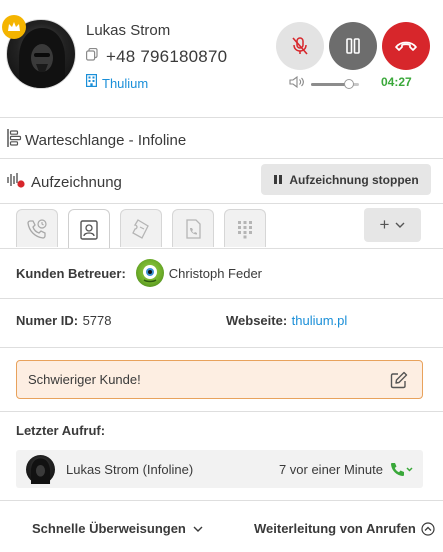  I want to click on recording-row: Aufzeichnung, so click(64, 182).